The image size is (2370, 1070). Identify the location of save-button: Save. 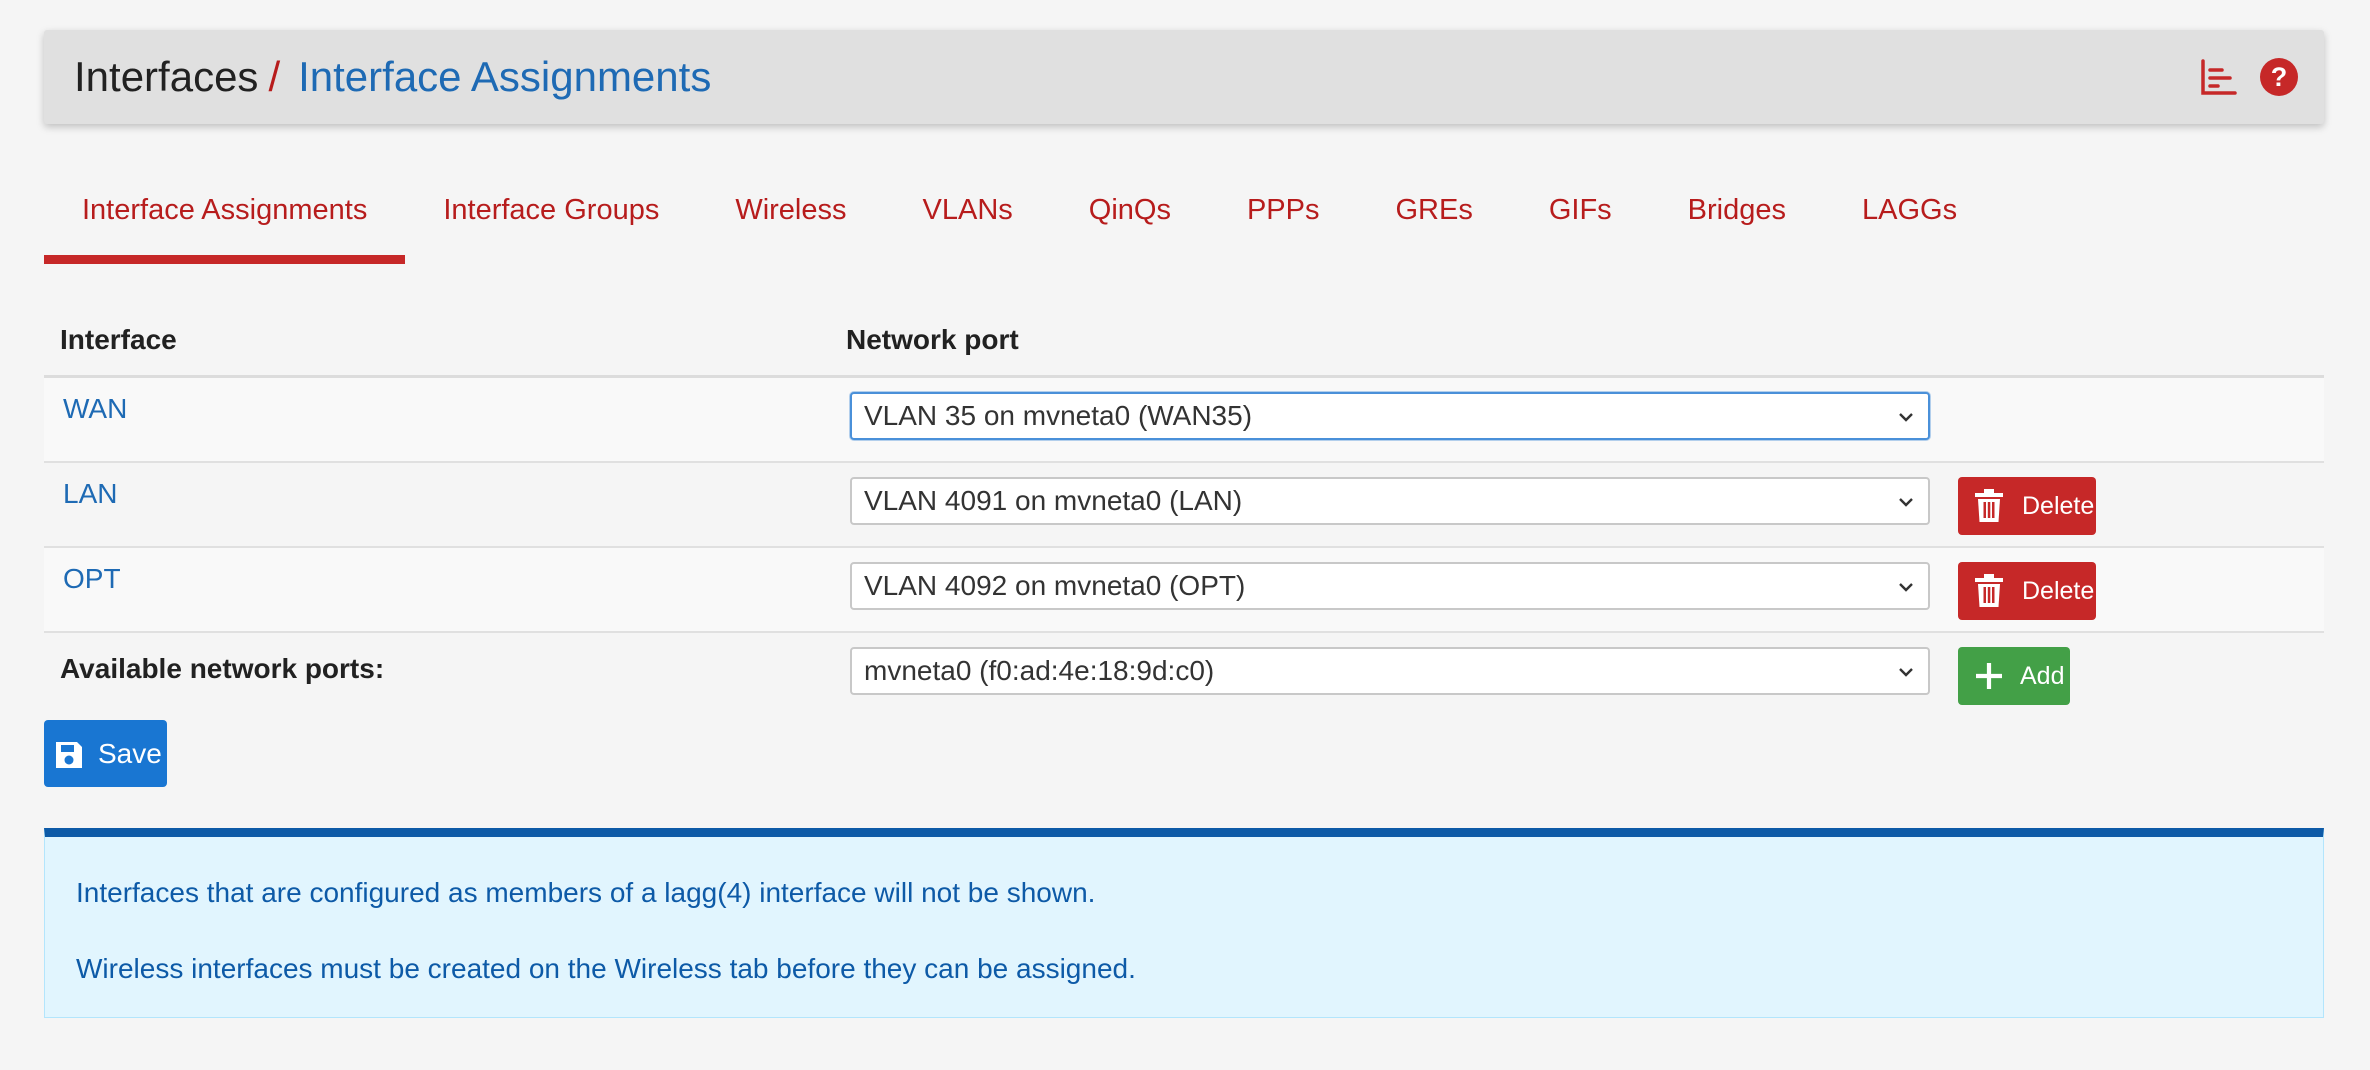
(105, 753).